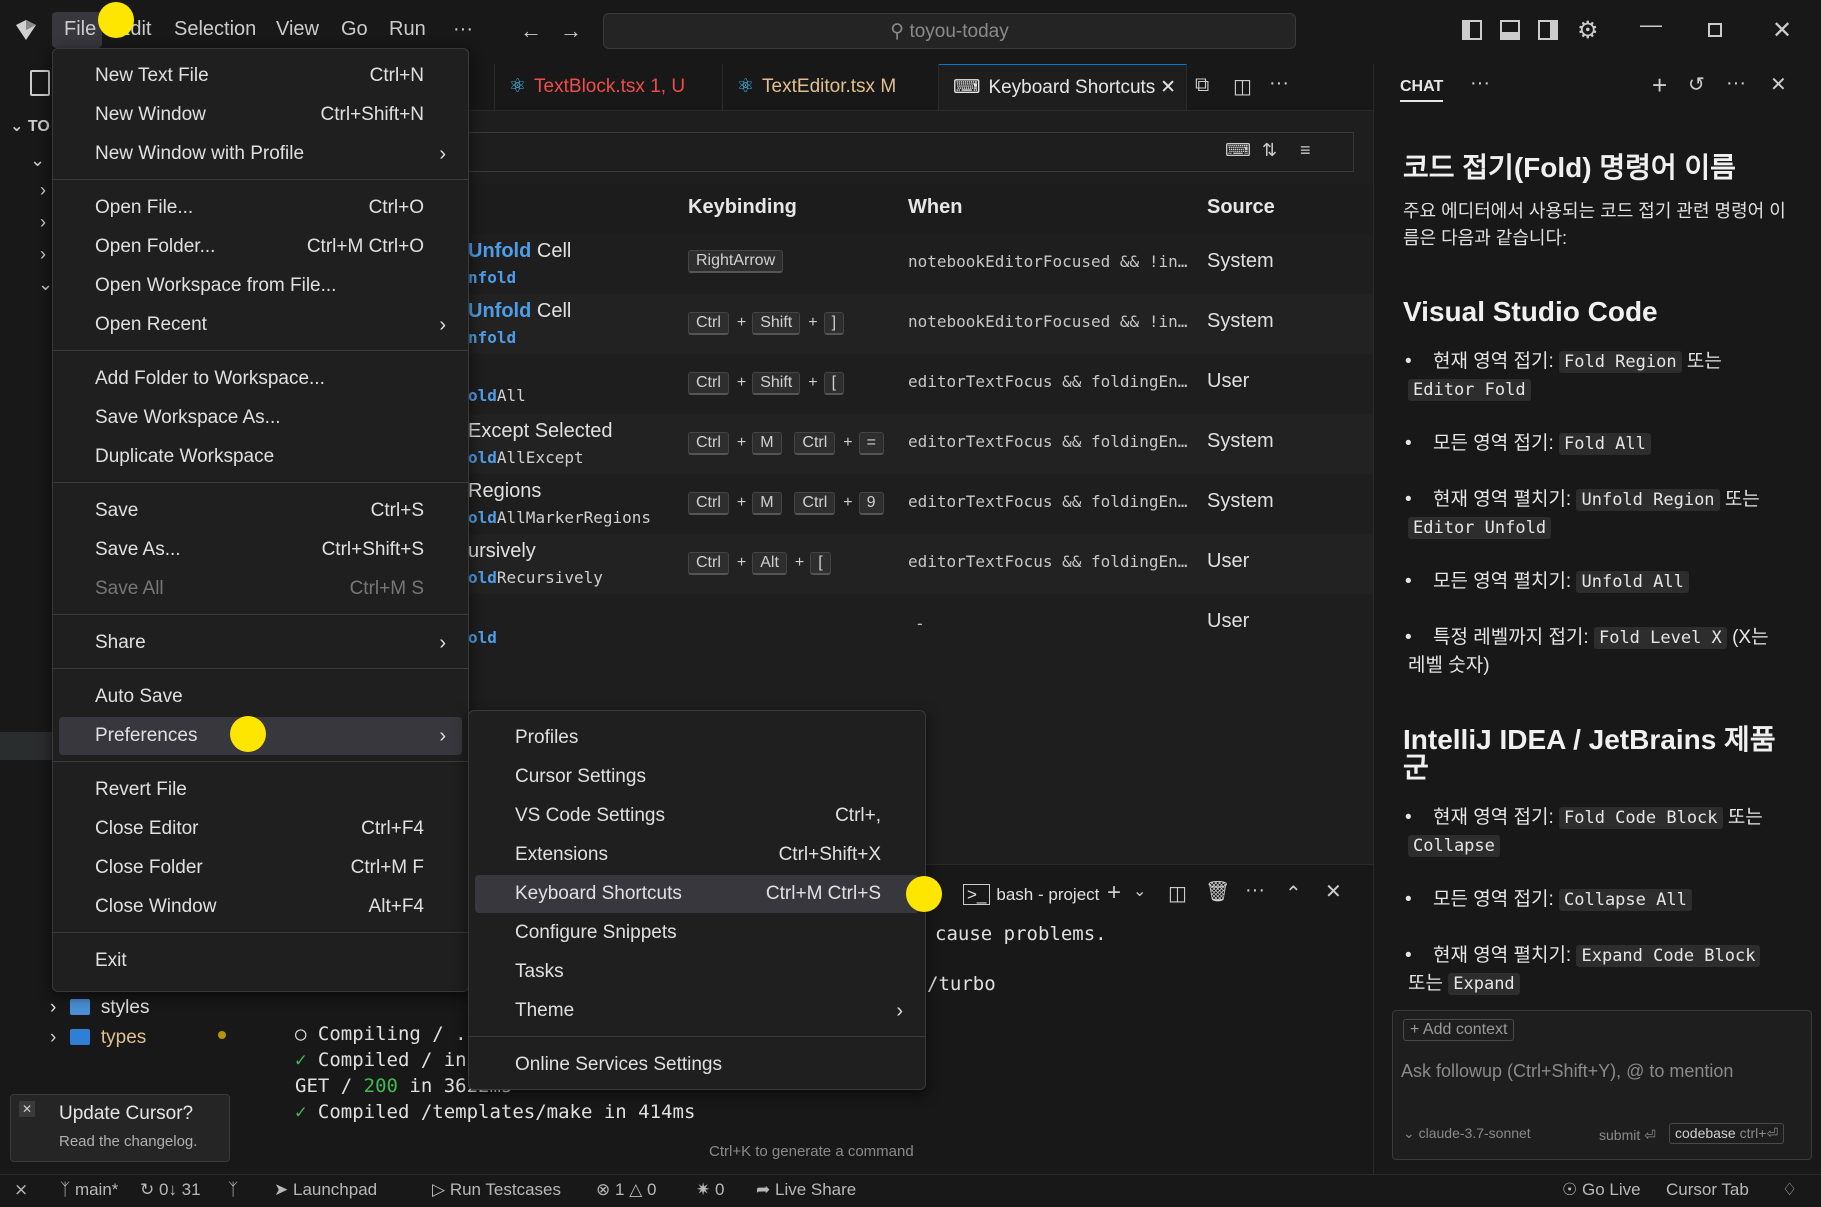  Describe the element at coordinates (30, 126) in the screenshot. I see `sidebar-section-header: ⌄ TO` at that location.